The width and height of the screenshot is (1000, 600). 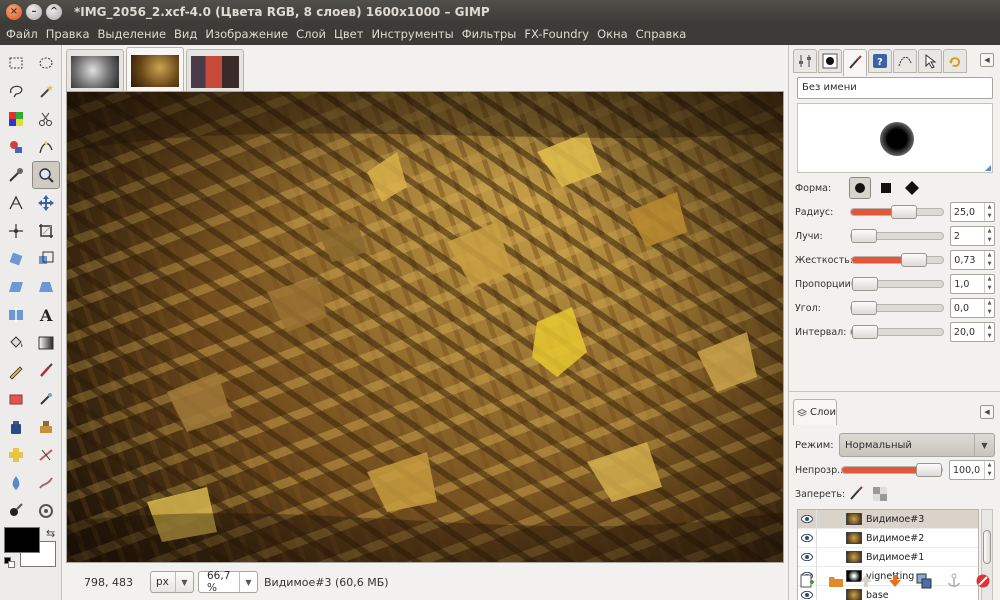 I want to click on eraser-icon, so click(x=16, y=399).